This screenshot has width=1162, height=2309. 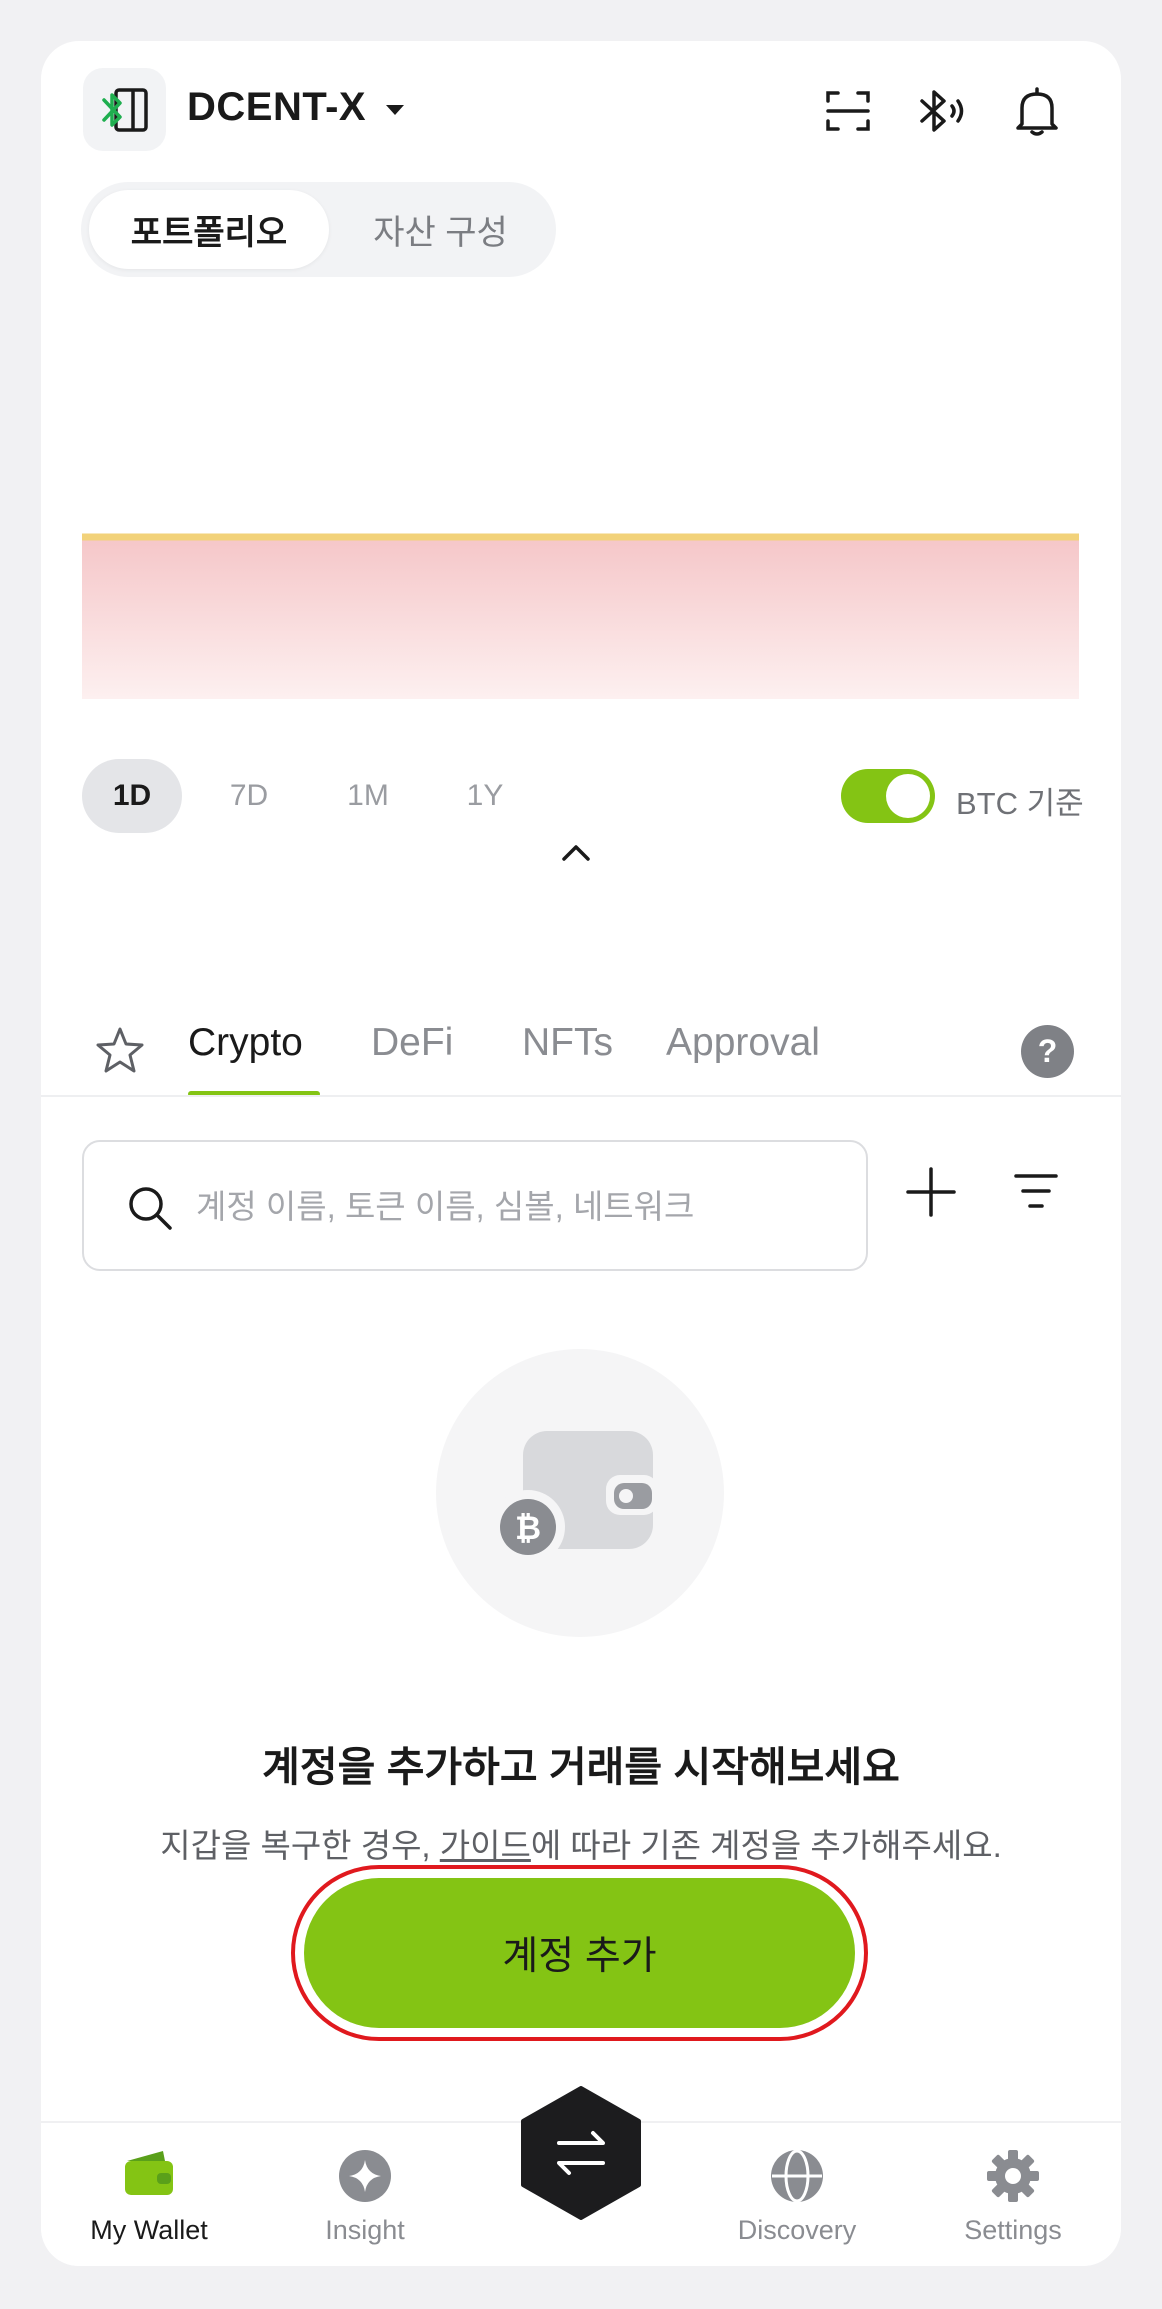 I want to click on nav-my-wallet: My Wallet, so click(x=149, y=2194).